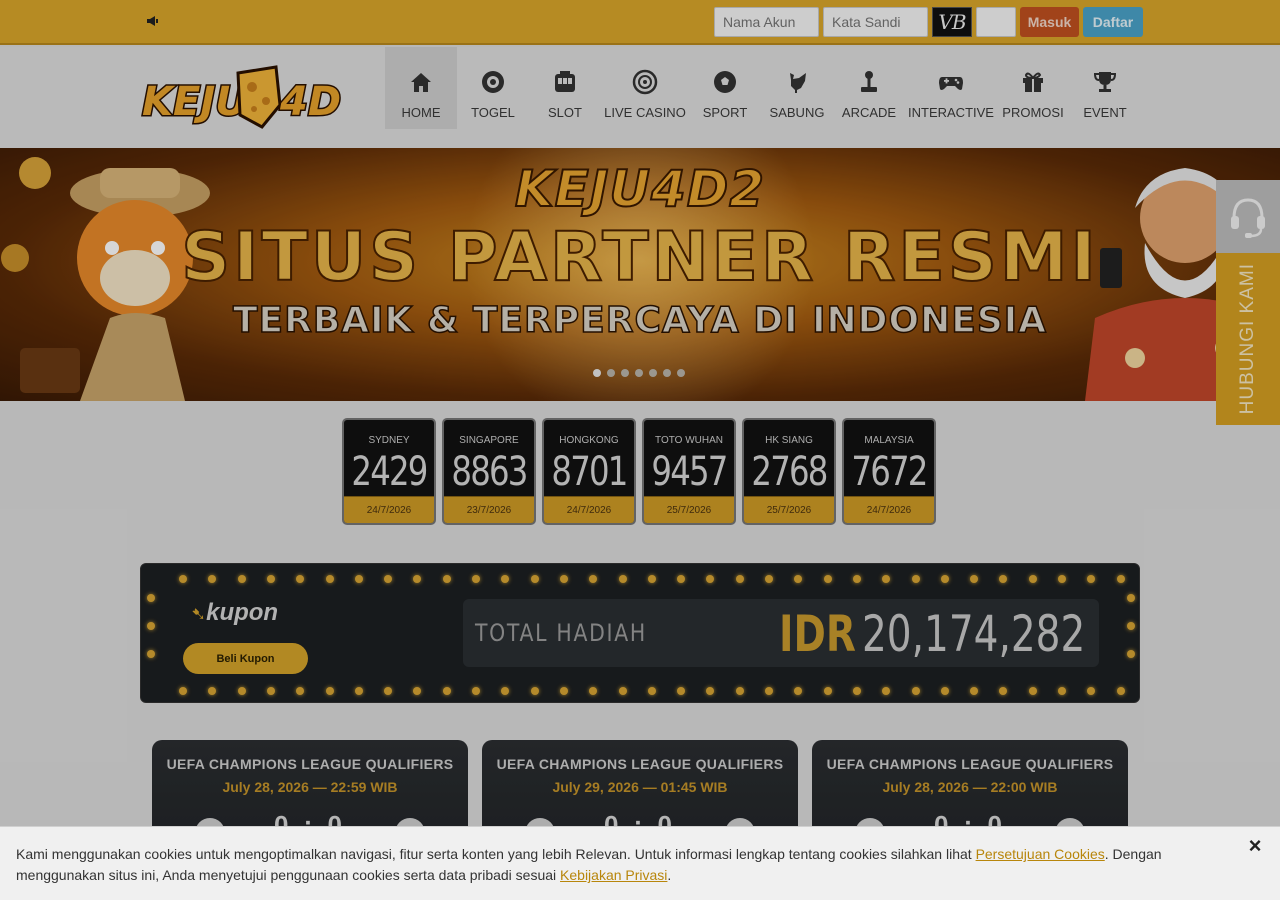  I want to click on nav-promosi: PROMOSI, so click(1033, 88).